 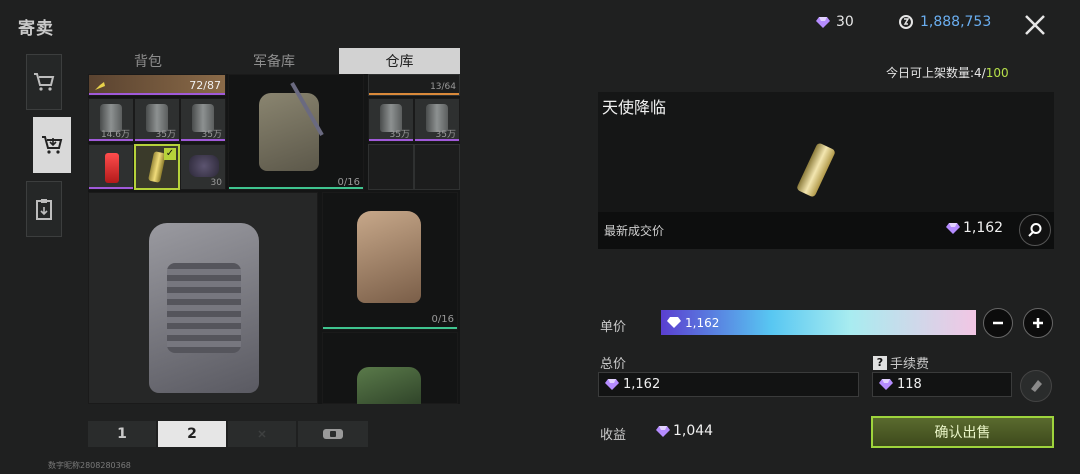 I want to click on close-button, so click(x=1035, y=25).